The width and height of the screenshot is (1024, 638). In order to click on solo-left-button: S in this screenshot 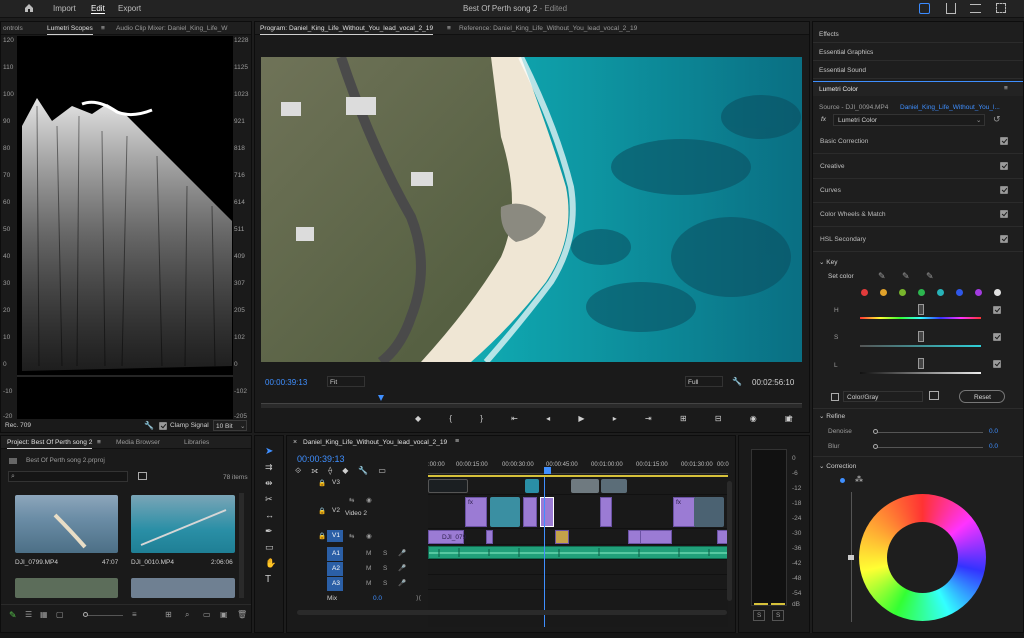, I will do `click(759, 615)`.